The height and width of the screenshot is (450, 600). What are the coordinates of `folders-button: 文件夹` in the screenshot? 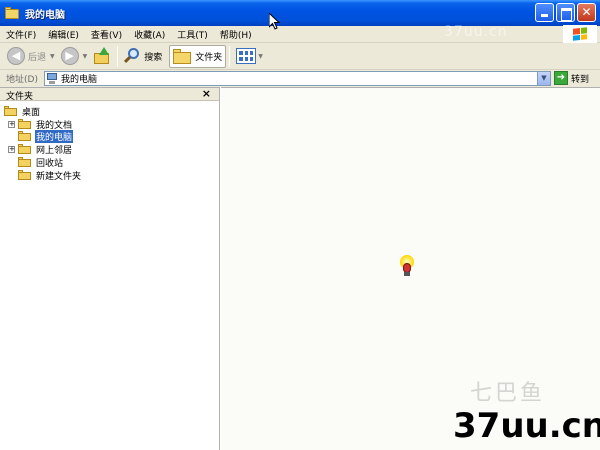 It's located at (198, 56).